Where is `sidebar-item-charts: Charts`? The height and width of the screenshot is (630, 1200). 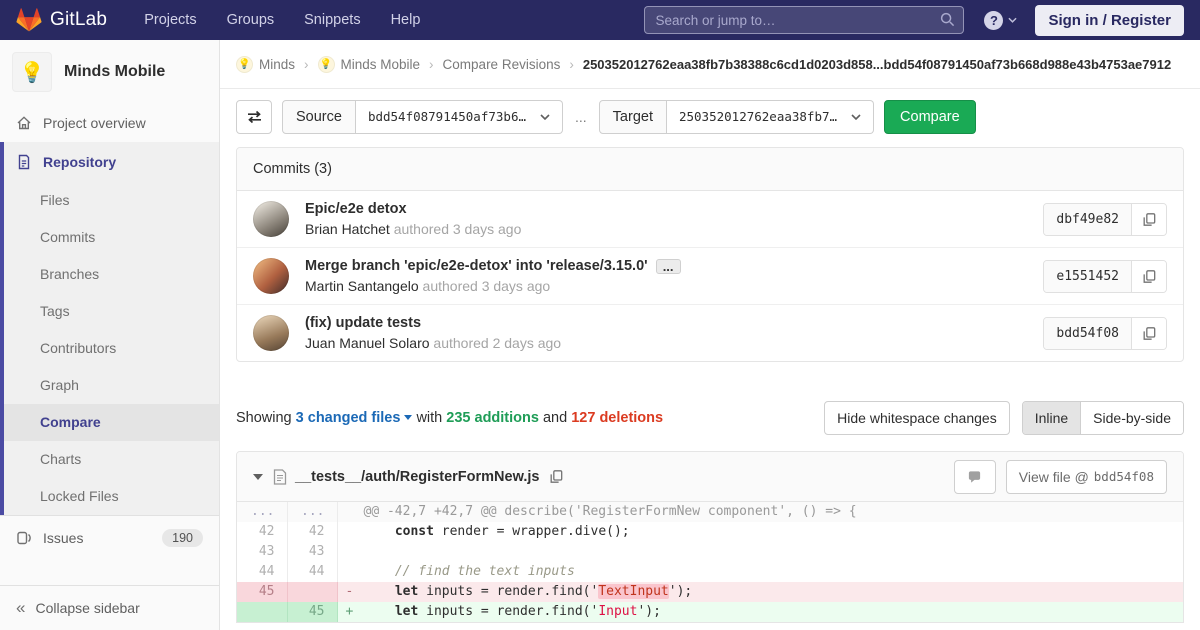 sidebar-item-charts: Charts is located at coordinates (111, 459).